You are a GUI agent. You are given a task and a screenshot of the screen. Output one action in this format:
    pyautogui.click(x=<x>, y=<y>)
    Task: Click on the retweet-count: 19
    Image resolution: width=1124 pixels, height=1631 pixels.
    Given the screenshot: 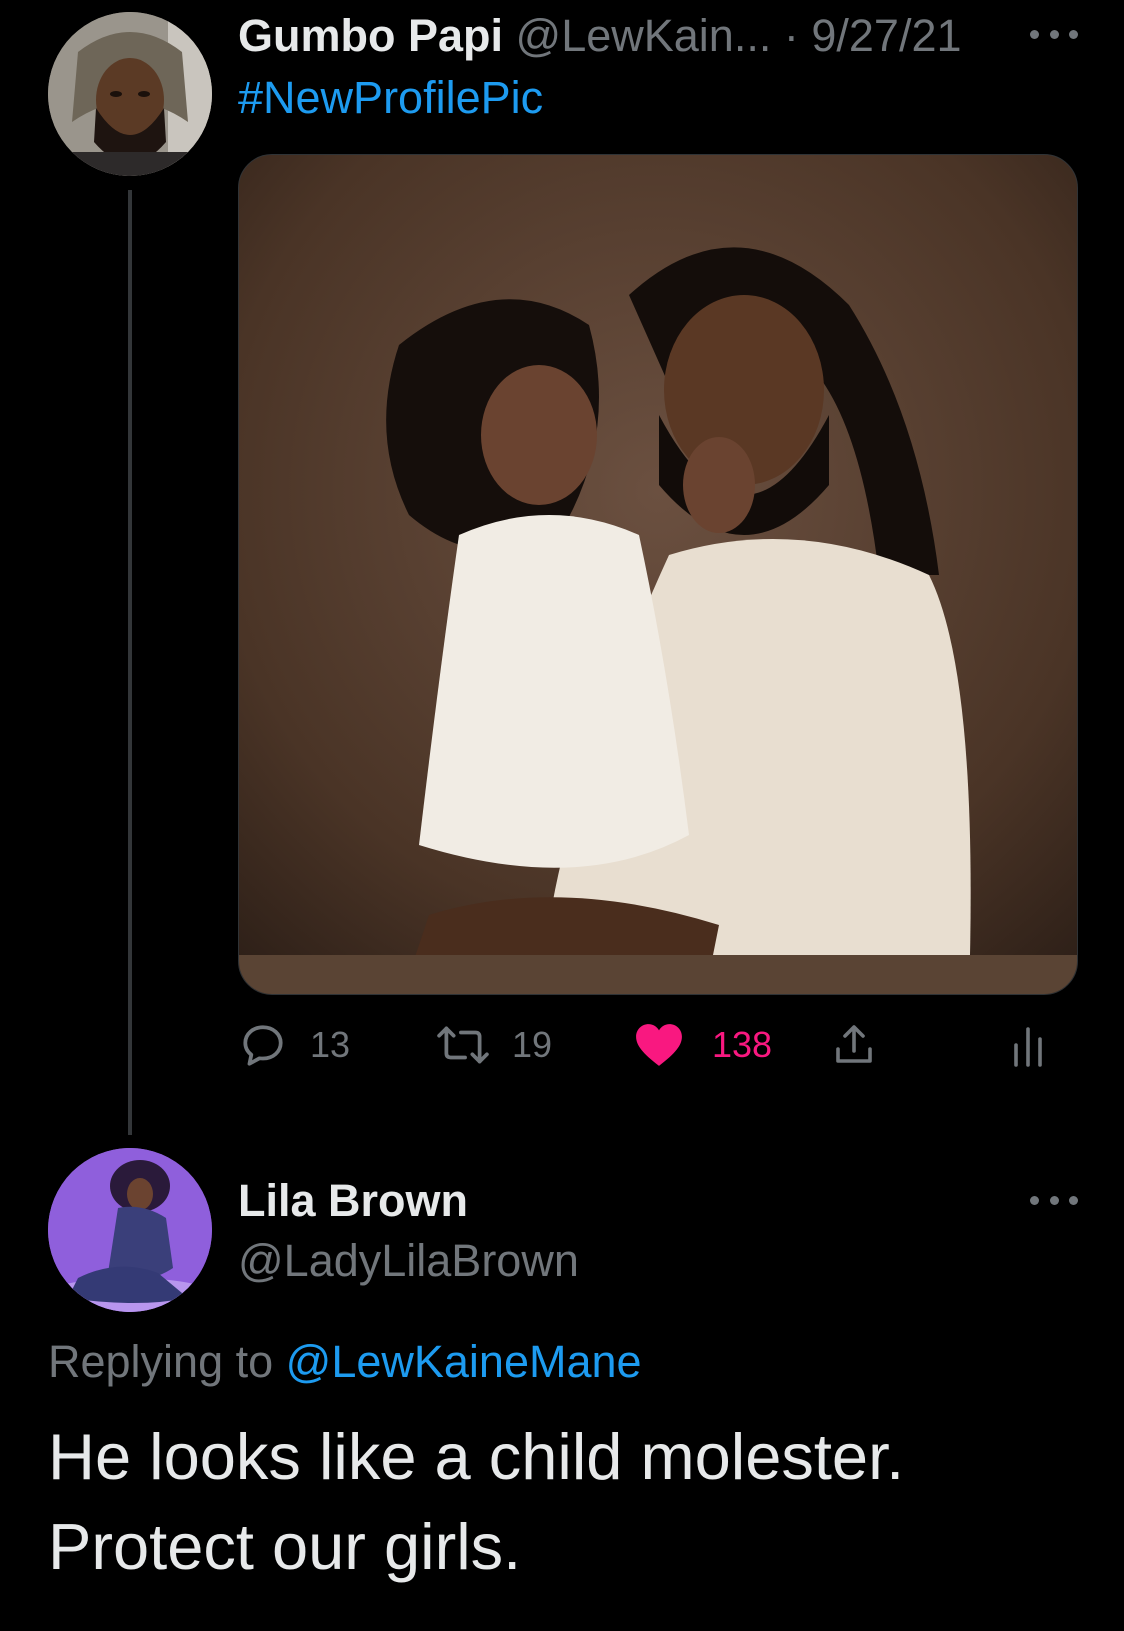 What is the action you would take?
    pyautogui.click(x=532, y=1044)
    